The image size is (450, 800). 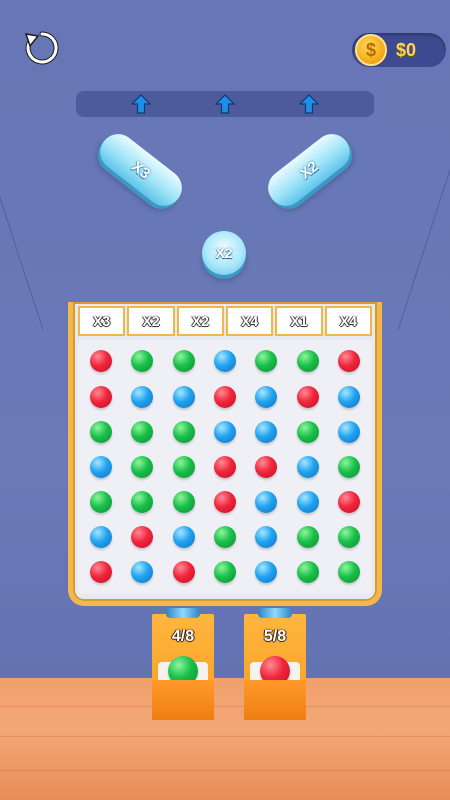 I want to click on restart-button, so click(x=42, y=48).